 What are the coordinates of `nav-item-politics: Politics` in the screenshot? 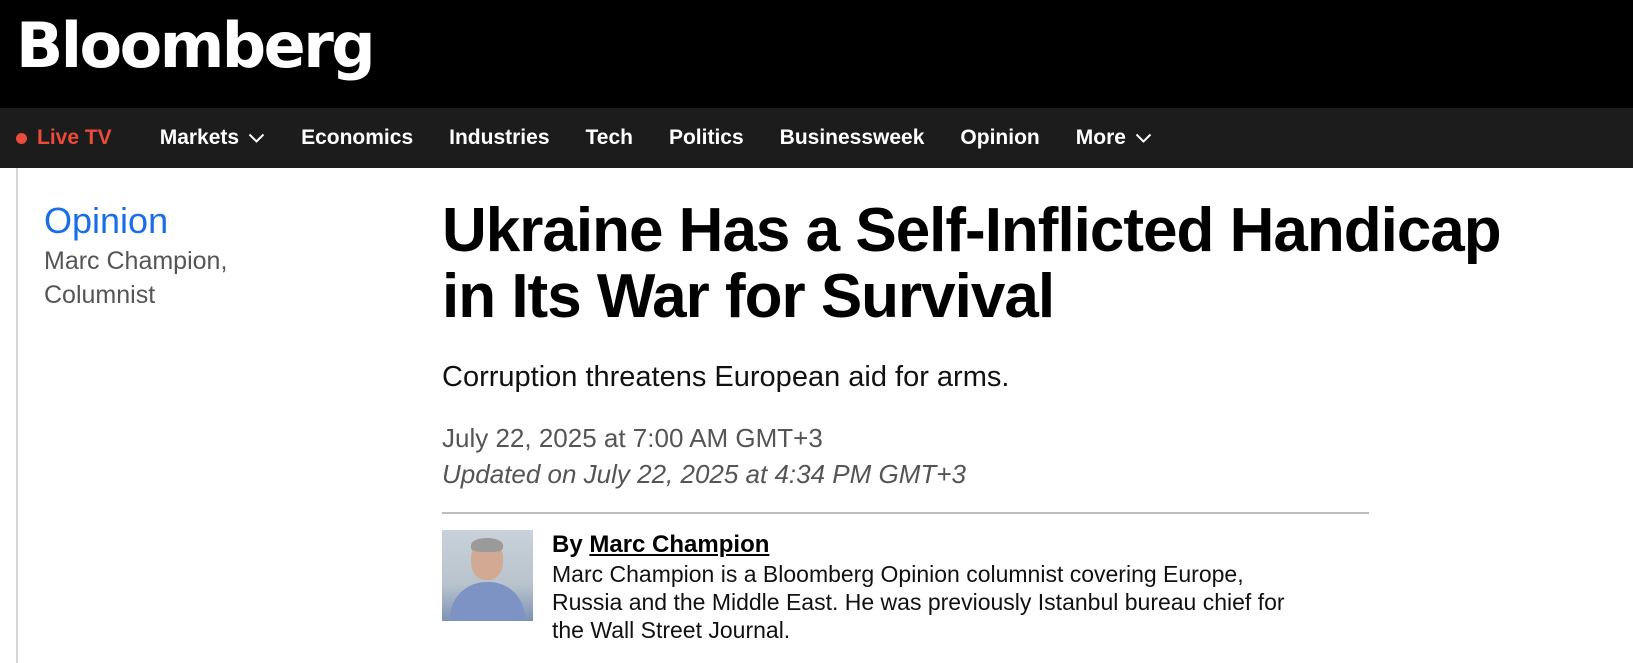 It's located at (706, 138).